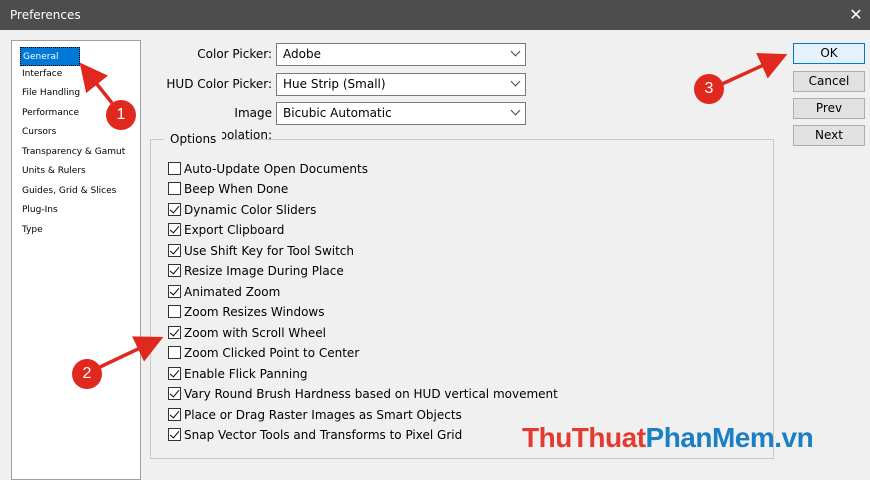  Describe the element at coordinates (710, 437) in the screenshot. I see `watermark-part2: PhanMem` at that location.